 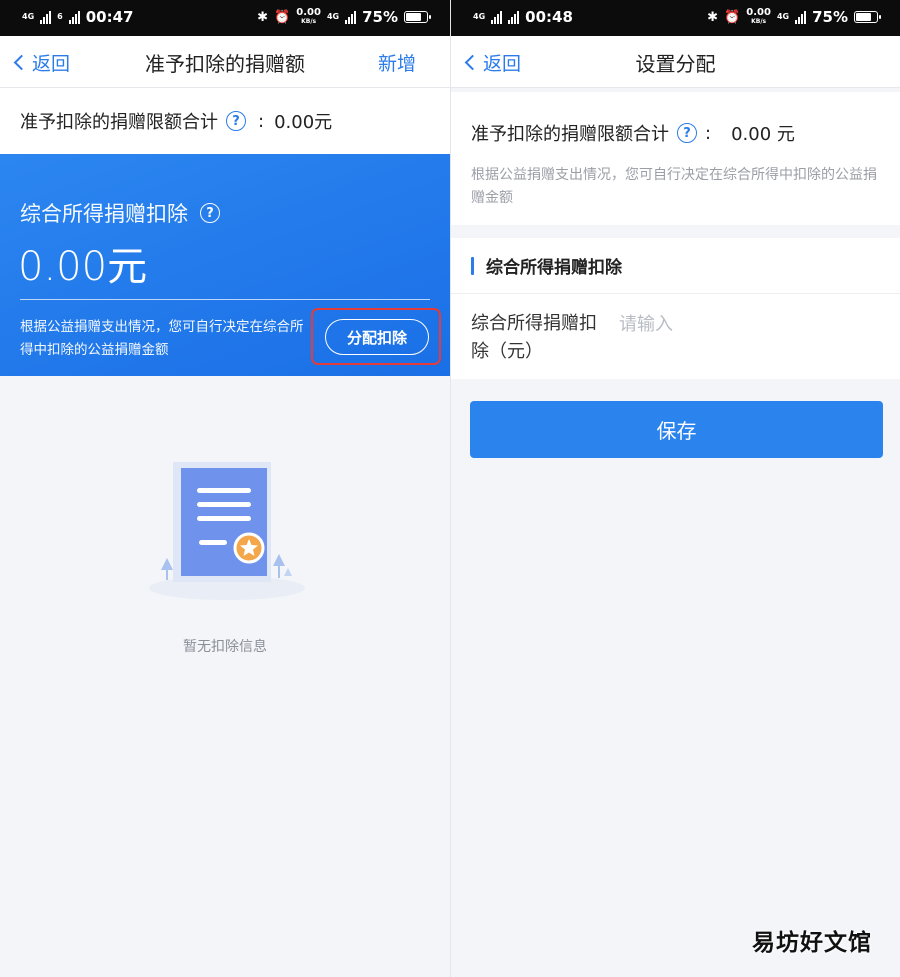 I want to click on page-title: 设置分配, so click(x=675, y=64).